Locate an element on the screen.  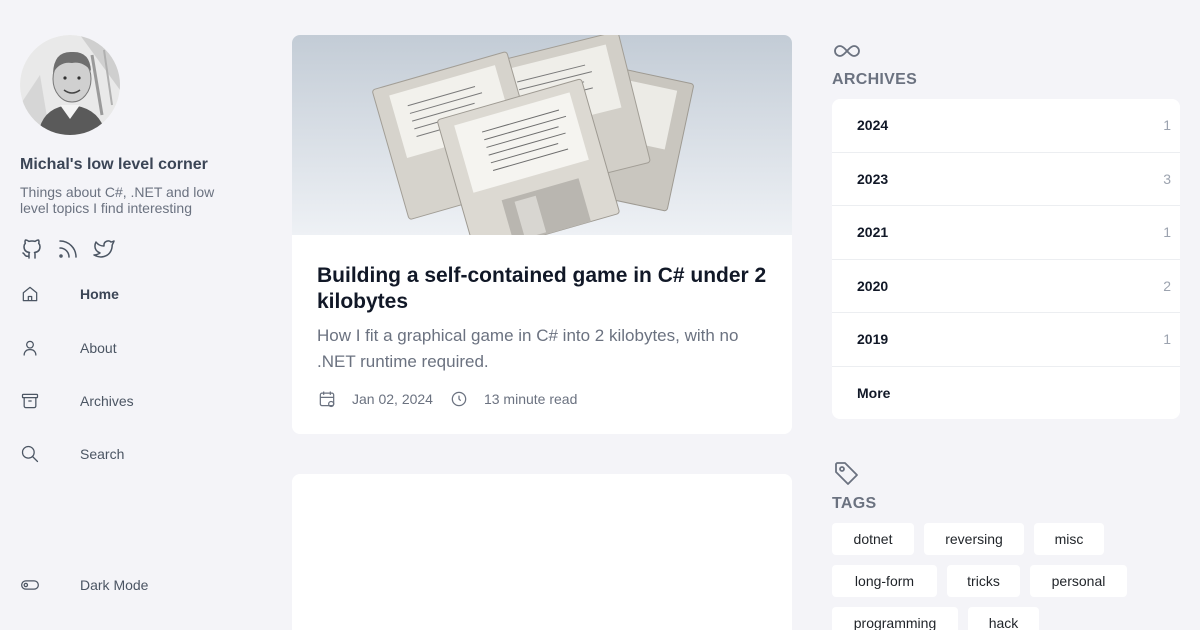
calendar-icon is located at coordinates (327, 399).